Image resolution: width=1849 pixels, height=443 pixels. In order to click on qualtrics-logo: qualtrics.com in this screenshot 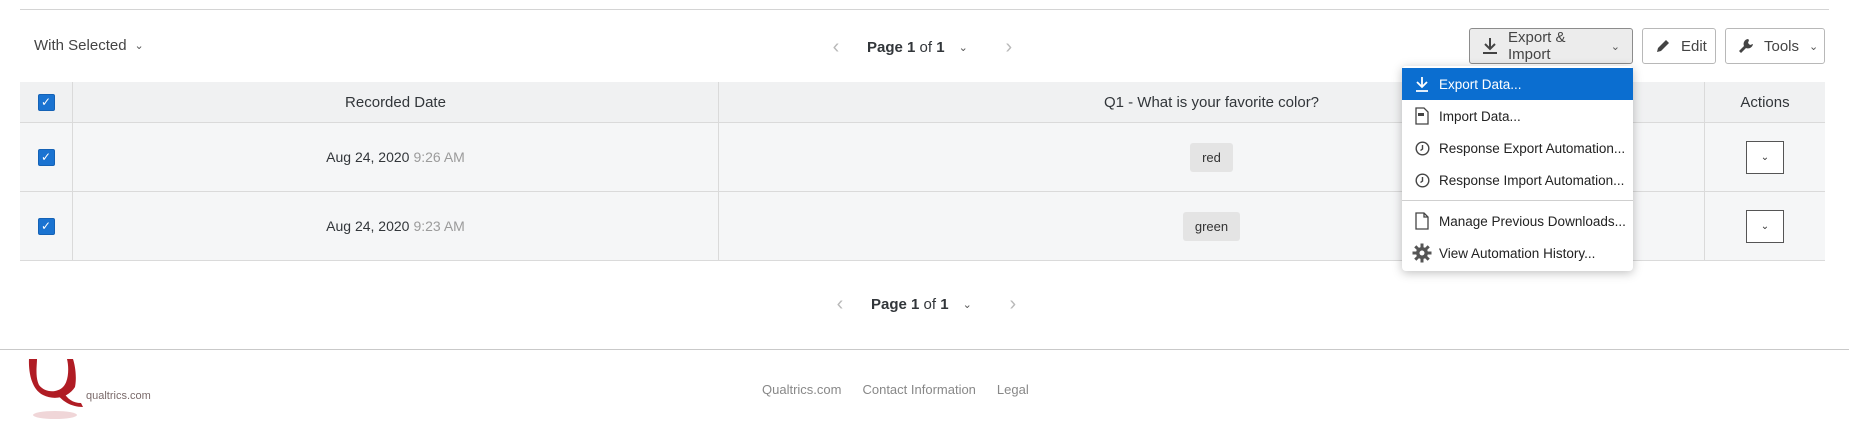, I will do `click(90, 392)`.